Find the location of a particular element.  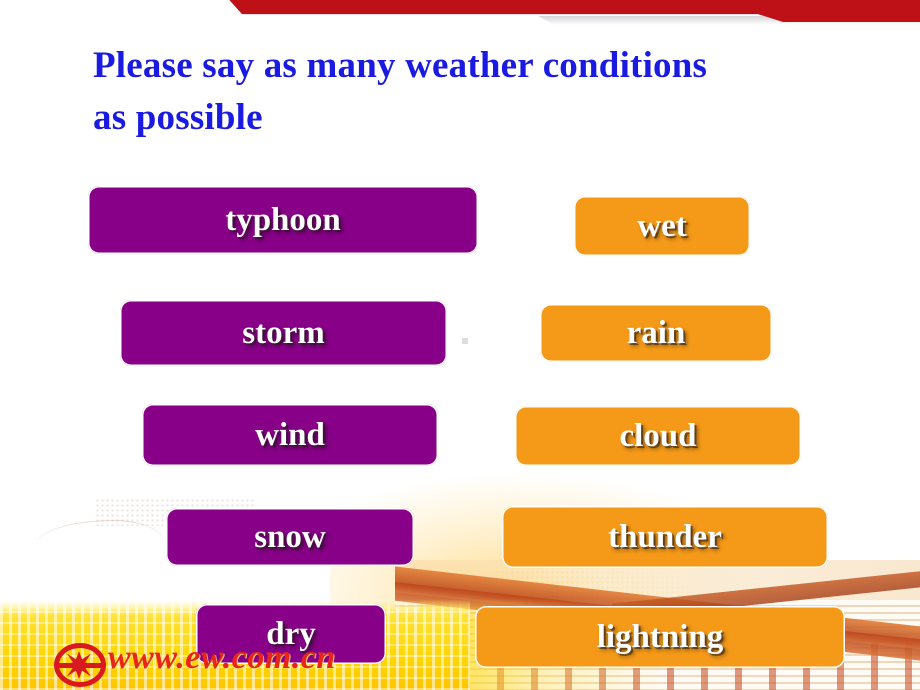

word-card-wind: wind is located at coordinates (283, 428).